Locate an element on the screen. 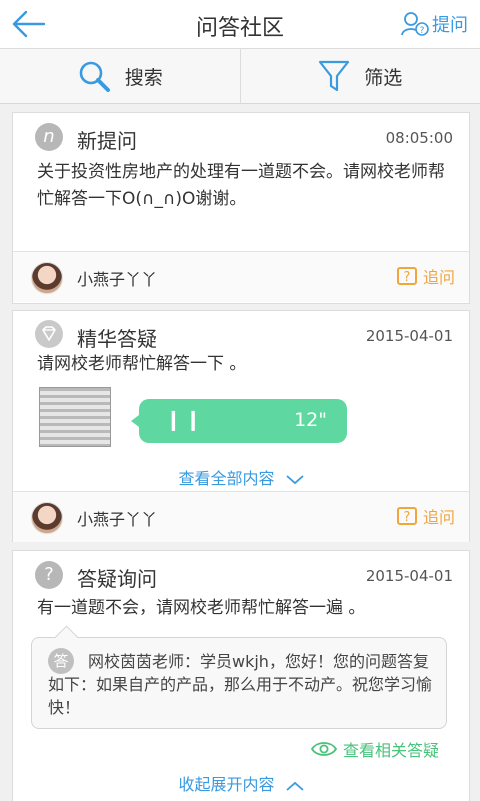  search-icon is located at coordinates (94, 76).